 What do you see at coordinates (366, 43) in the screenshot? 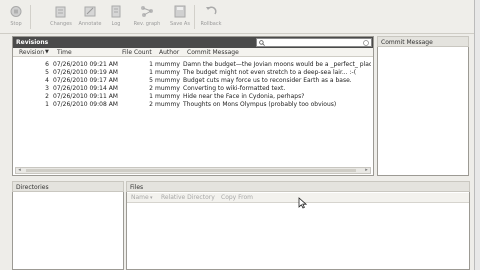
I see `clear-search-icon` at bounding box center [366, 43].